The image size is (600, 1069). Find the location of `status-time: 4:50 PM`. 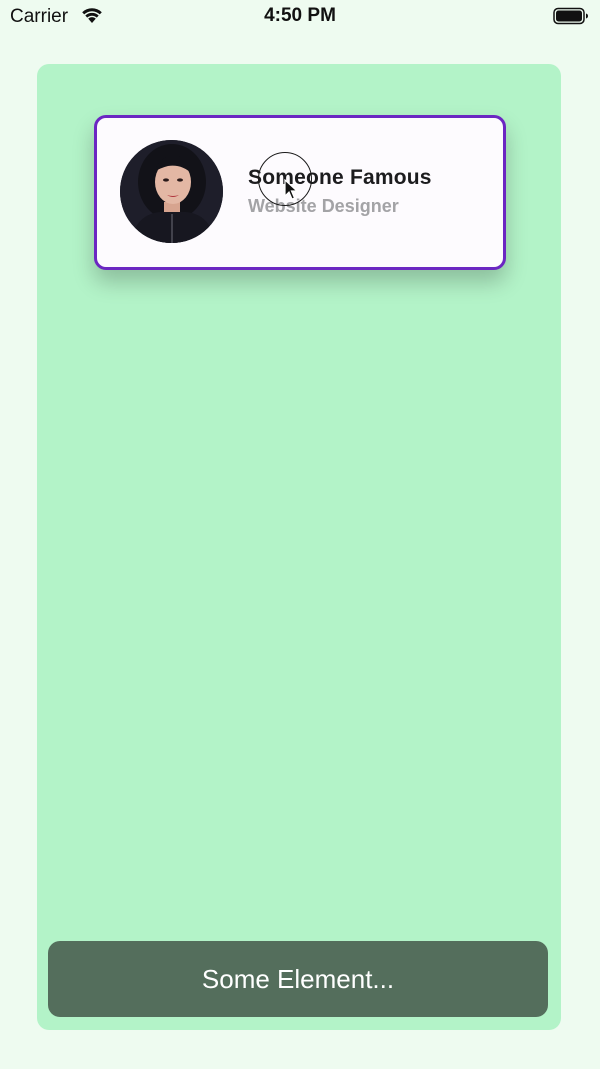

status-time: 4:50 PM is located at coordinates (300, 15).